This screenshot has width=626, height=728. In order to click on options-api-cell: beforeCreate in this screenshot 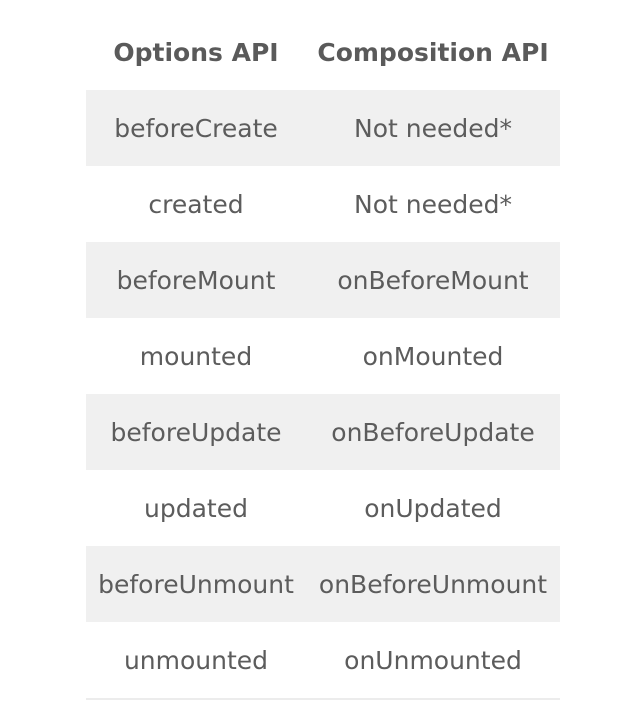, I will do `click(196, 128)`.